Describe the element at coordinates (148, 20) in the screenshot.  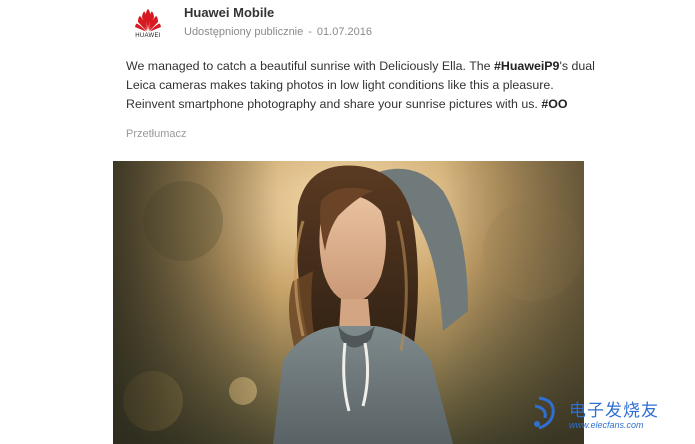
I see `huawei-logo-icon` at that location.